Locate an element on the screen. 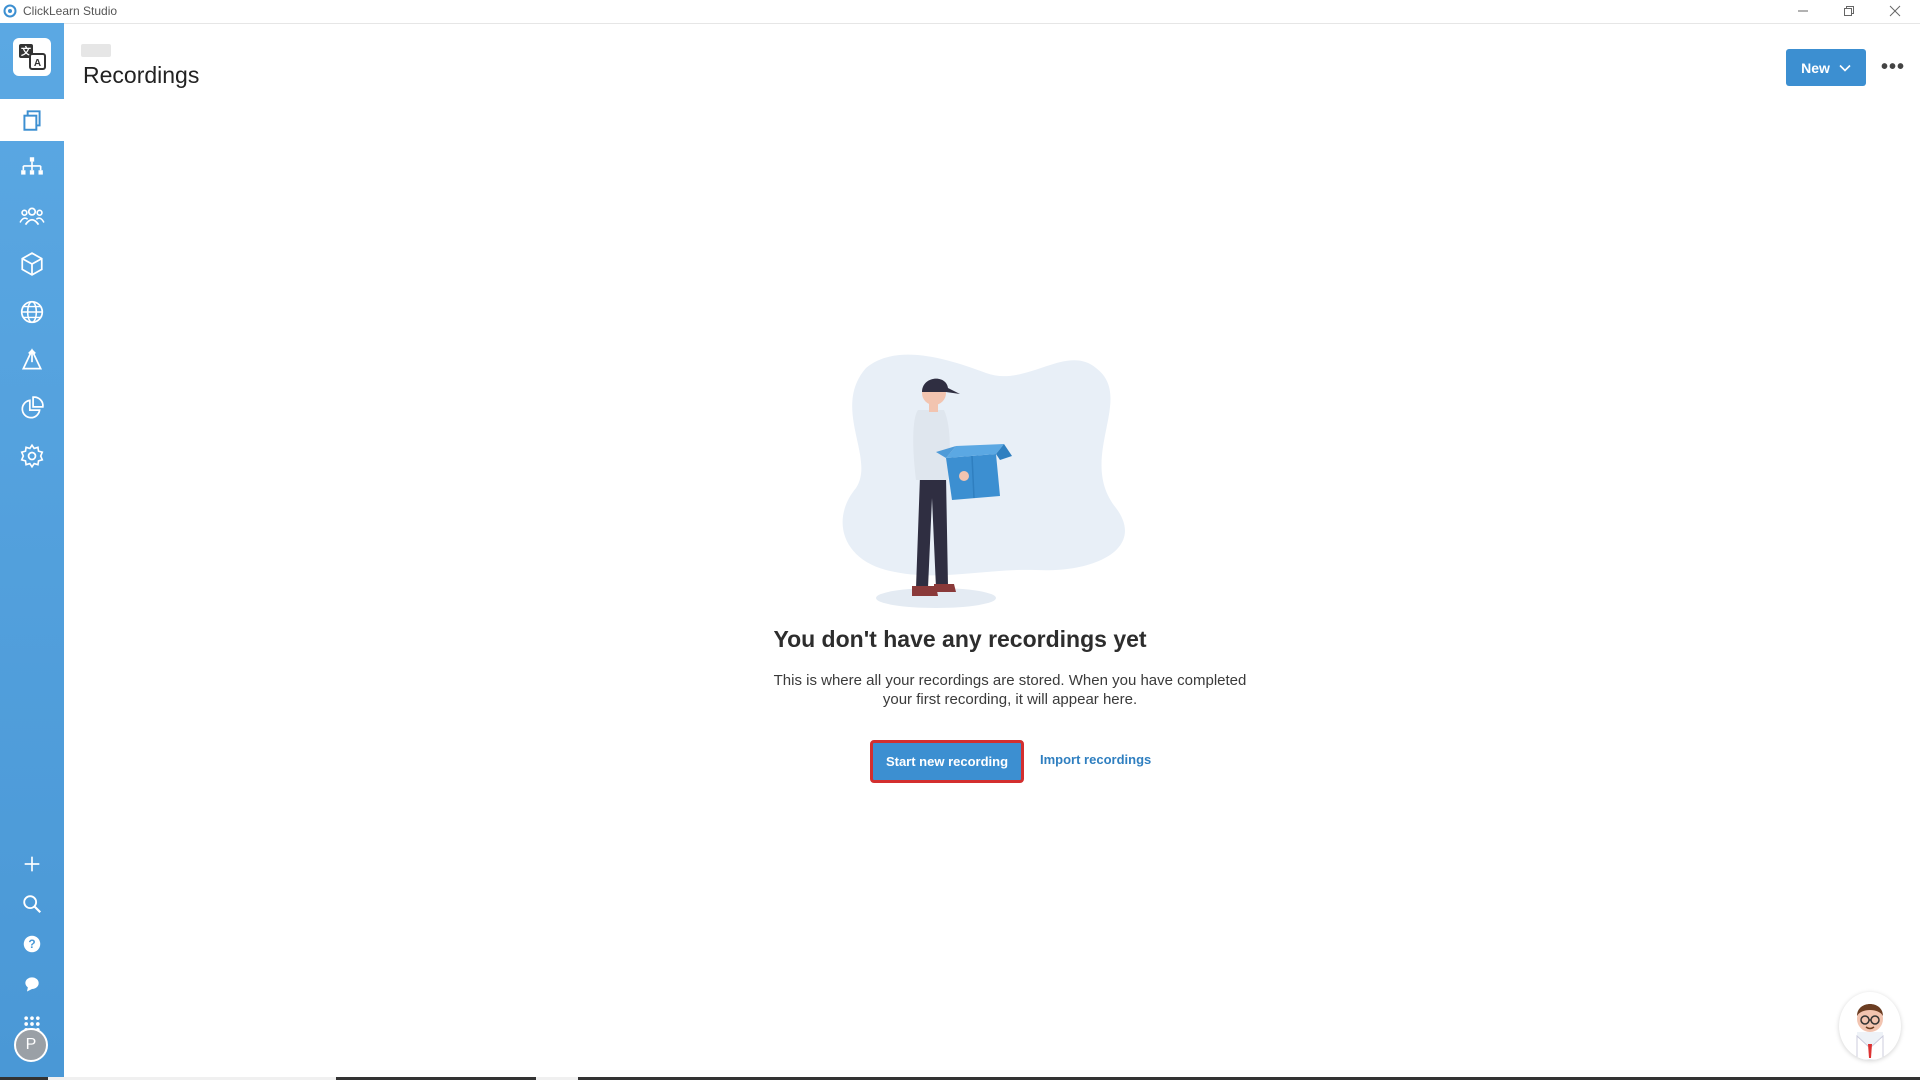 The width and height of the screenshot is (1920, 1080). sidebar-item-users is located at coordinates (32, 216).